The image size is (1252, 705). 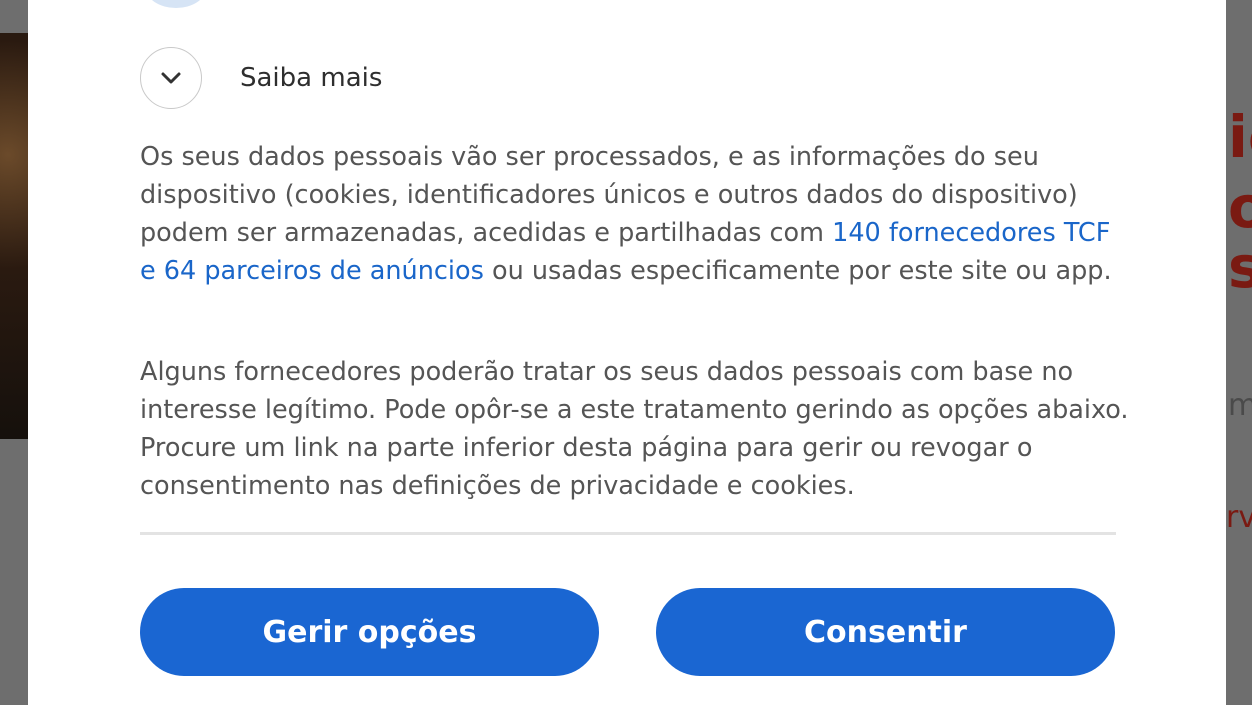 I want to click on learn-more-expand-button, so click(x=171, y=78).